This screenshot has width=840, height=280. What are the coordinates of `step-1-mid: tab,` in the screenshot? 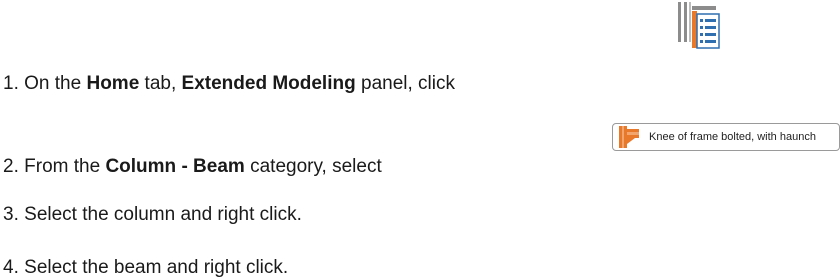 It's located at (160, 83).